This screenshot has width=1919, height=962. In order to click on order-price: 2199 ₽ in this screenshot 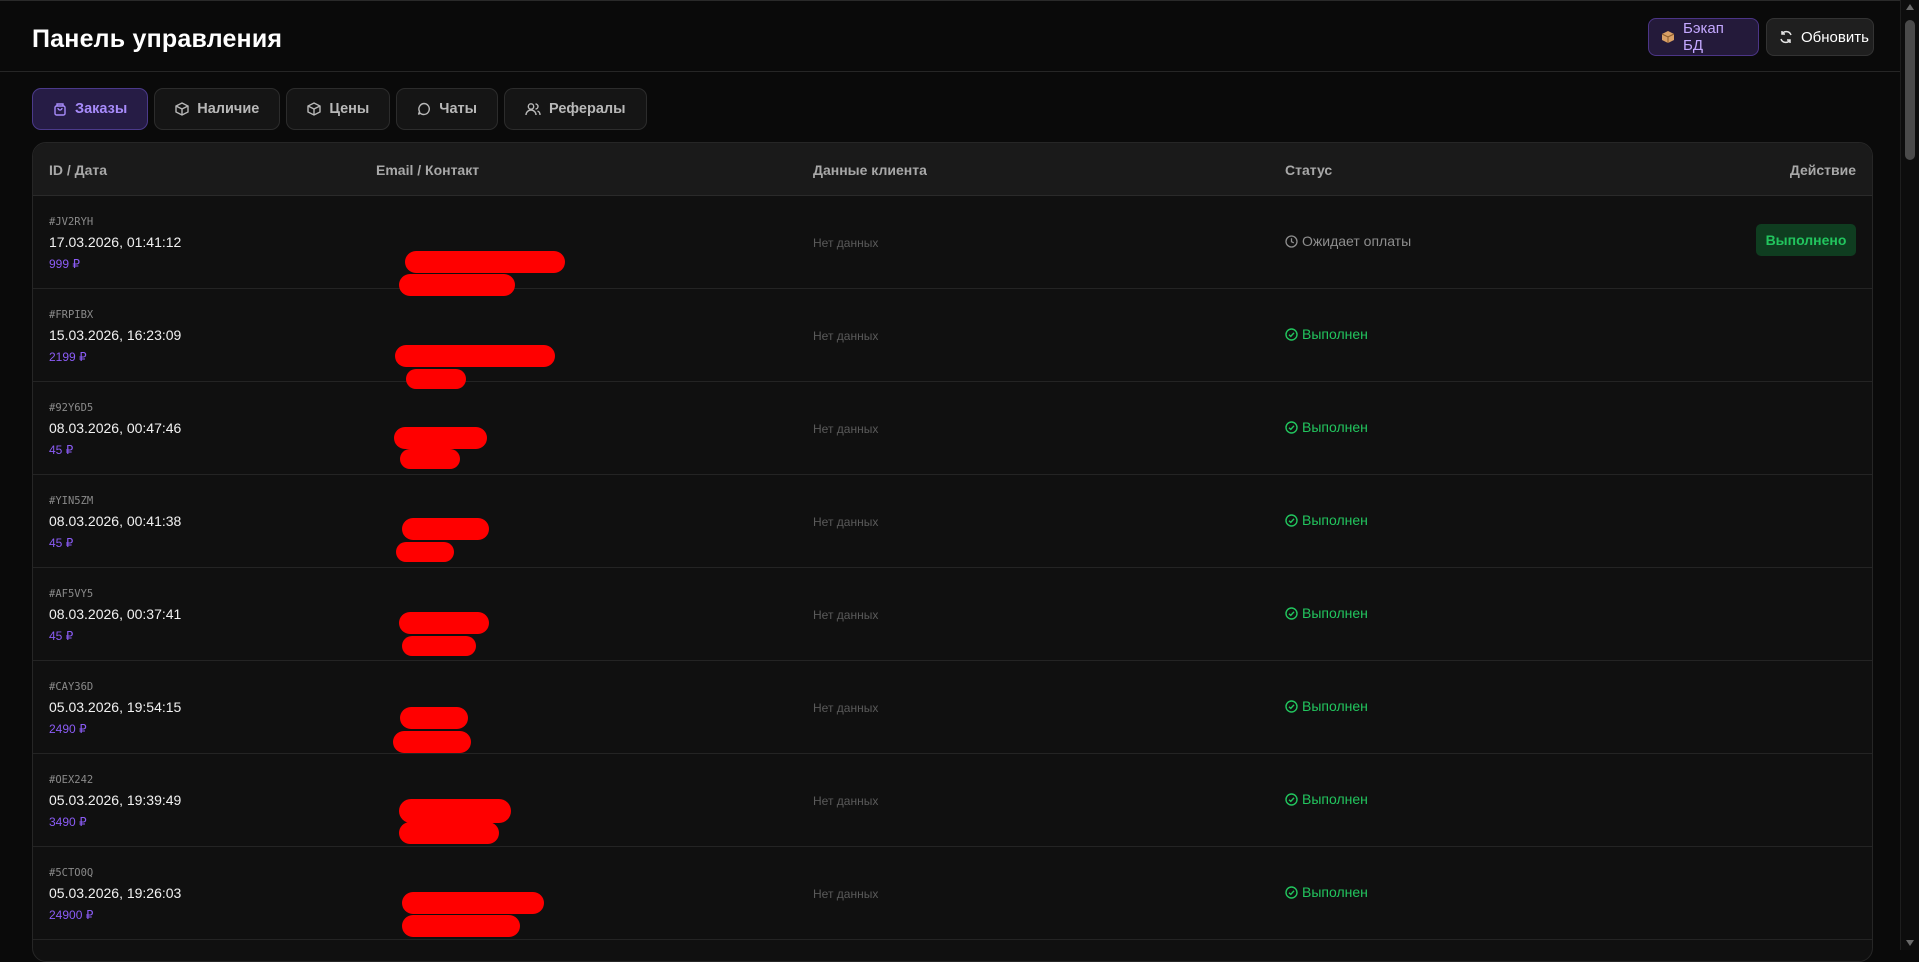, I will do `click(68, 357)`.